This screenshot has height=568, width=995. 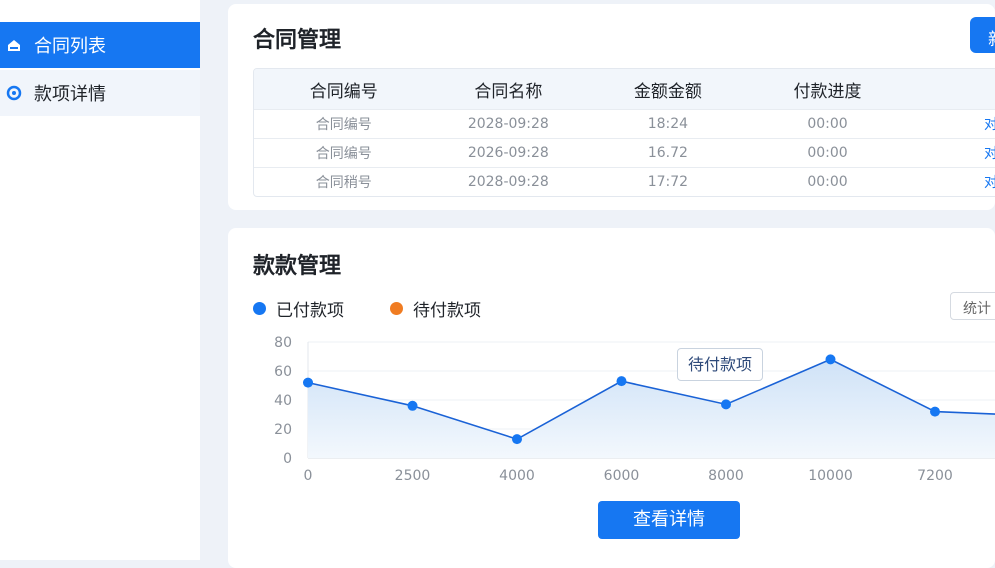 I want to click on x-tick-label: 6000, so click(x=622, y=476).